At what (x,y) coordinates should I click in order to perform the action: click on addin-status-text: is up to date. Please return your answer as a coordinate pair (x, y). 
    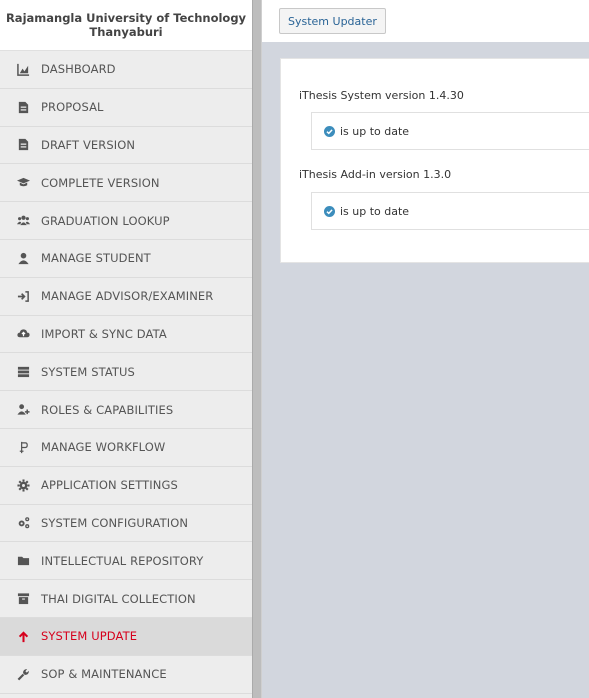
    Looking at the image, I should click on (375, 211).